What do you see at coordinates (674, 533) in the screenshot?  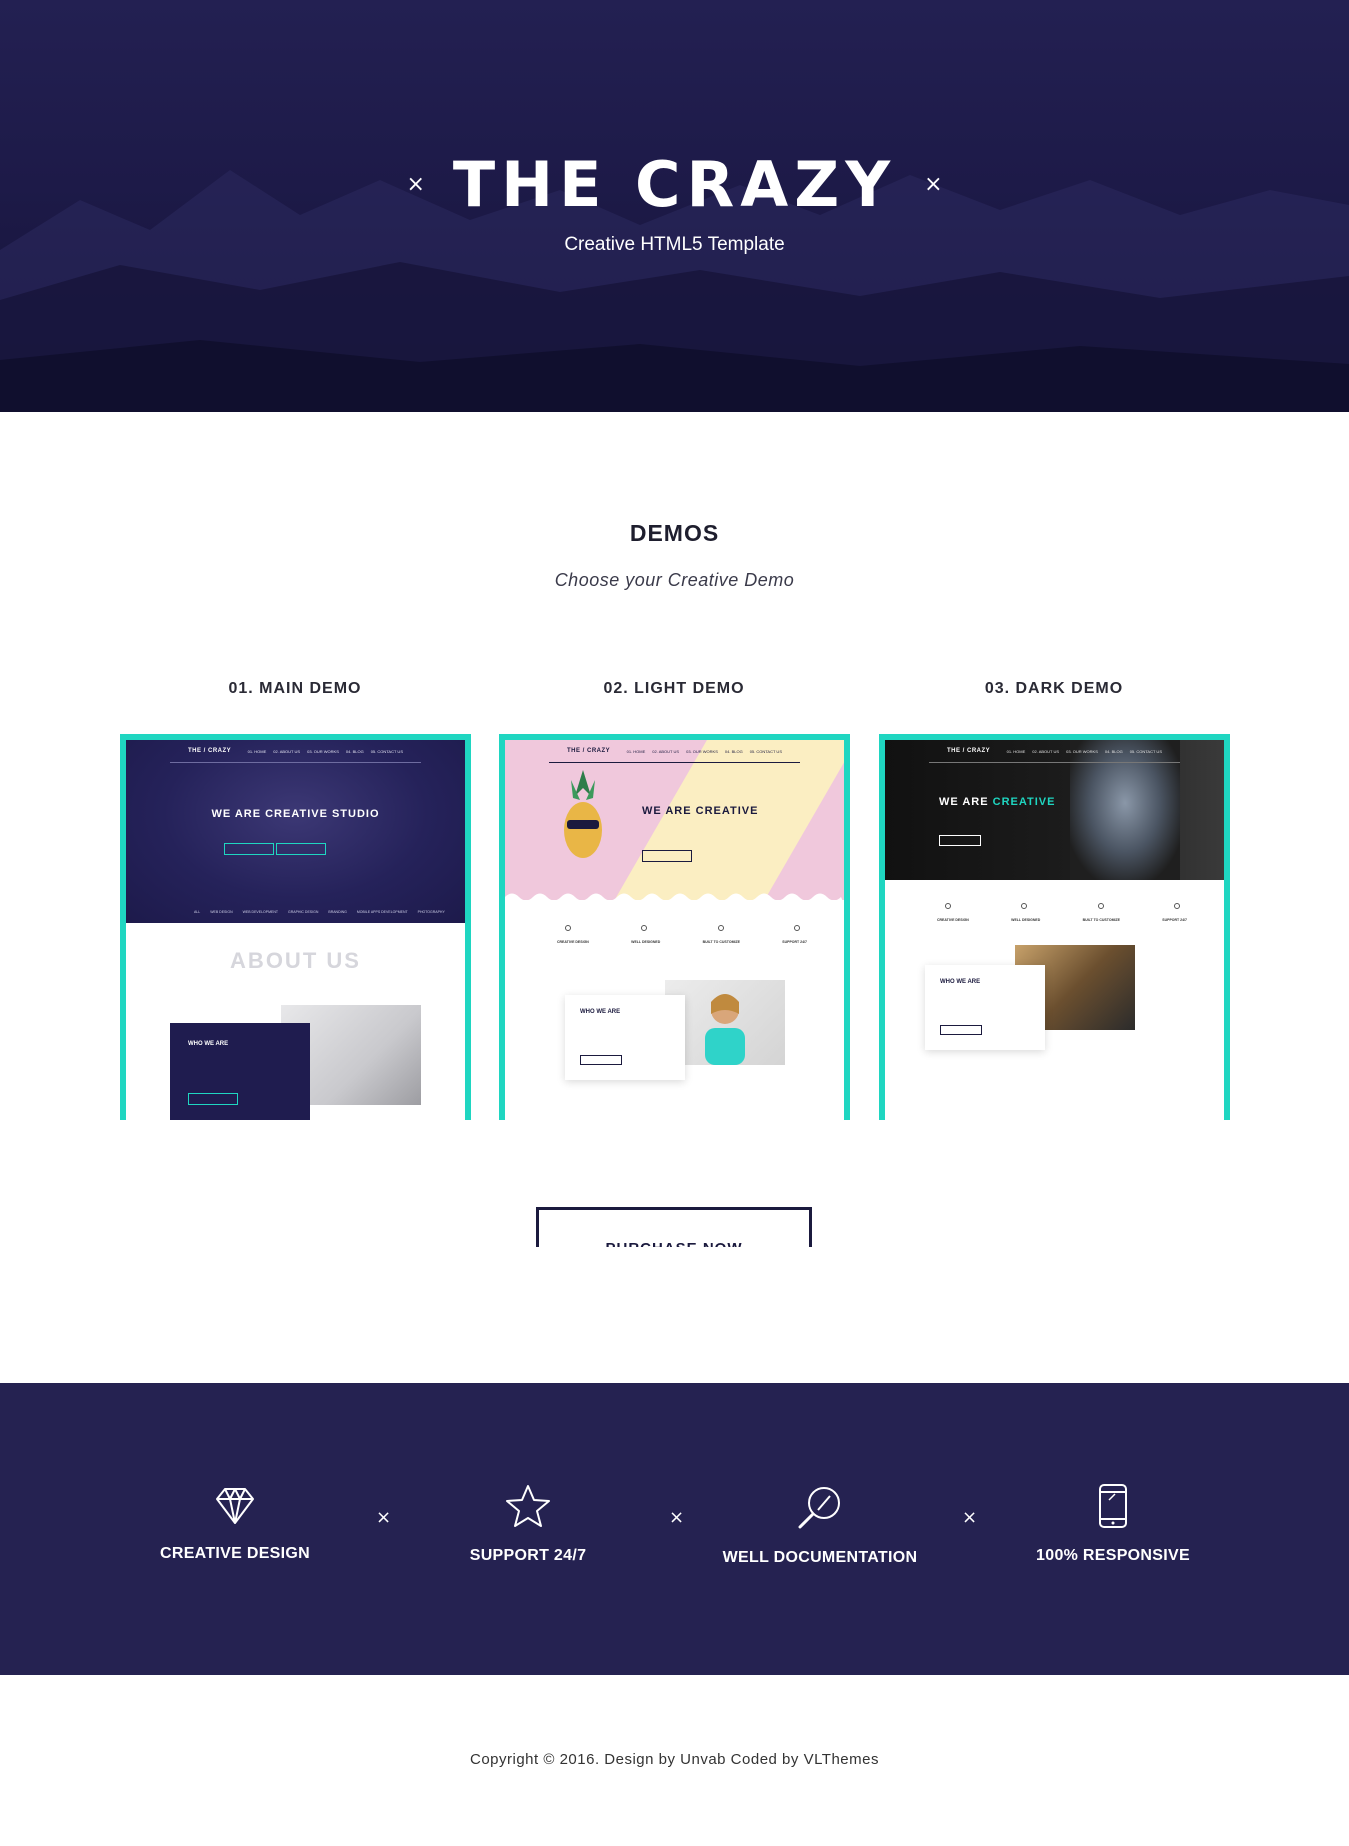 I see `demos-title: DEMOS` at bounding box center [674, 533].